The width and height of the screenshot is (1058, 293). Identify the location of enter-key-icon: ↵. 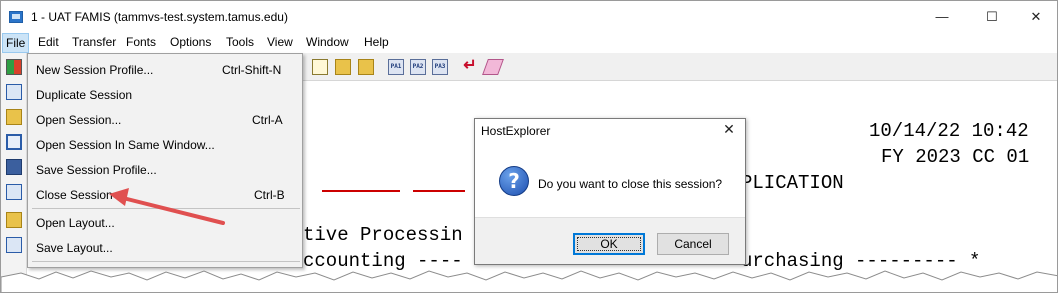
(470, 66).